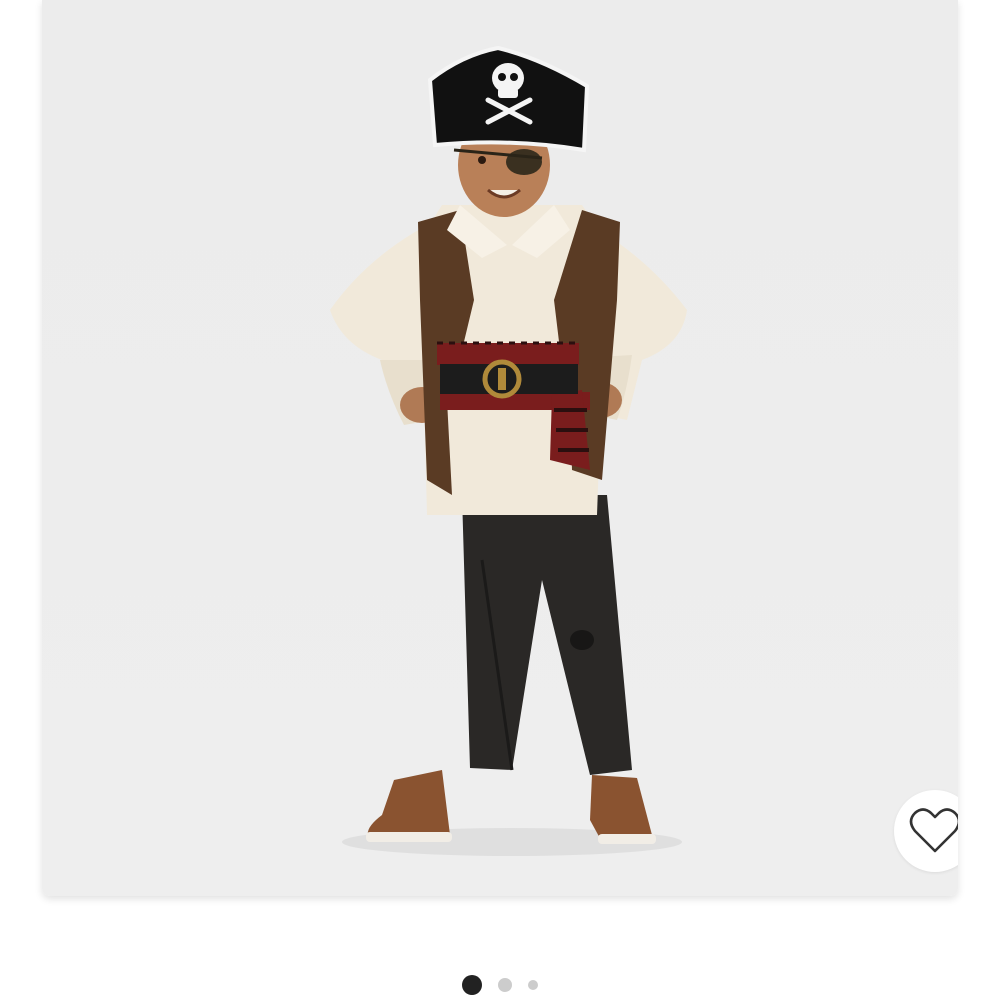  I want to click on heart-outline-icon, so click(933, 830).